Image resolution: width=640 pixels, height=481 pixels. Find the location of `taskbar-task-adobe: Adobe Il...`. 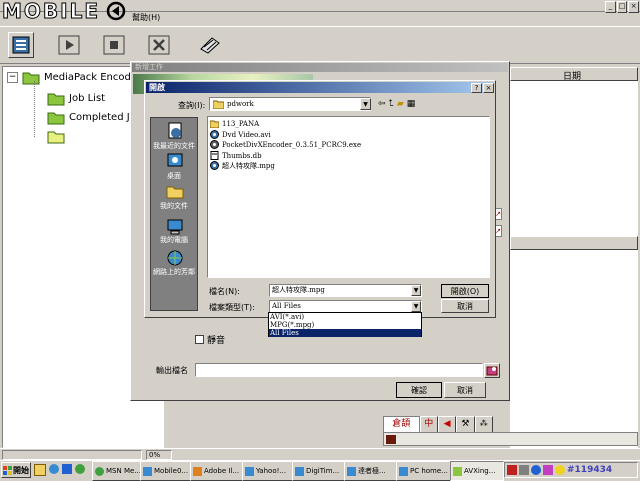

taskbar-task-adobe: Adobe Il... is located at coordinates (217, 471).